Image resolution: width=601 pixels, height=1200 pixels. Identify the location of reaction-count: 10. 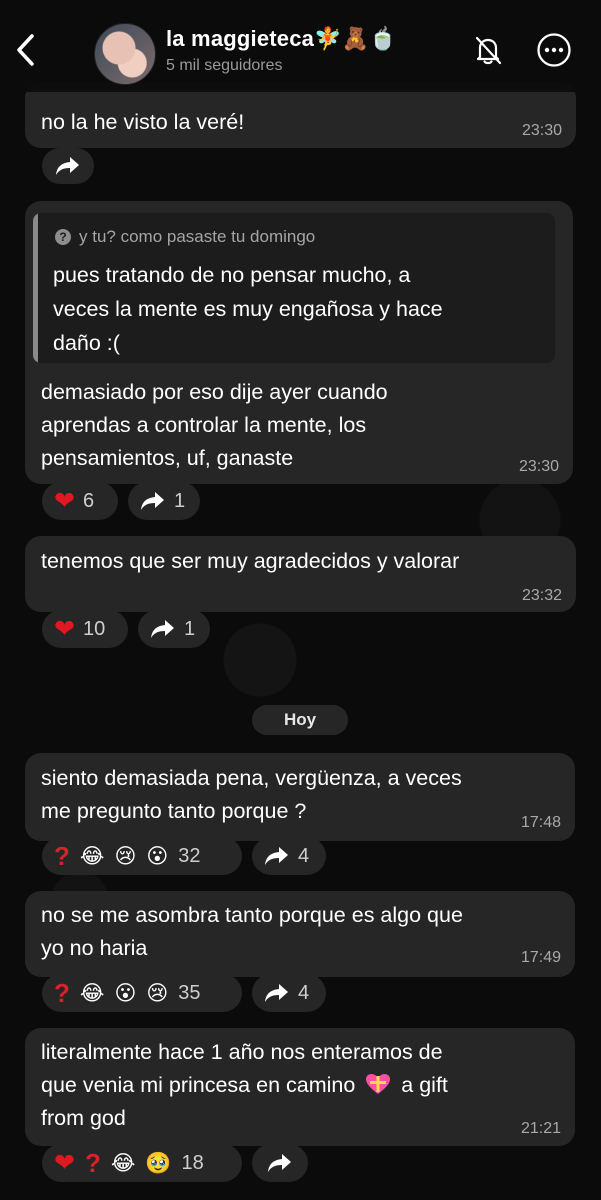
(94, 628).